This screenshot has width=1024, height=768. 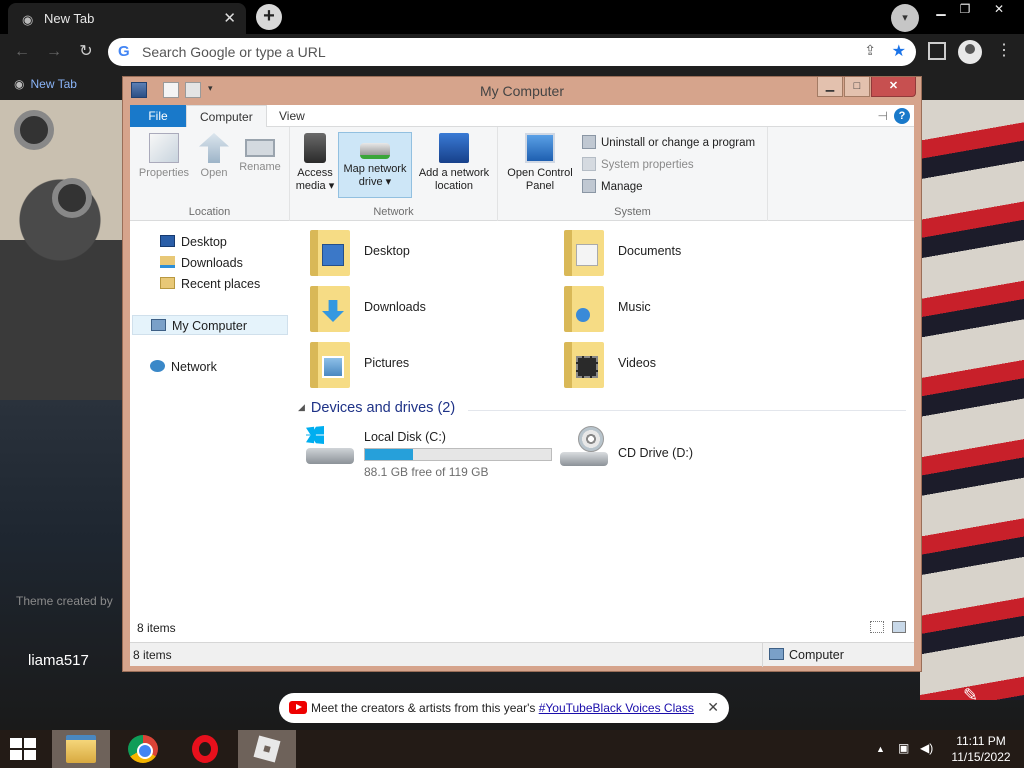 I want to click on chrome-icon, so click(x=143, y=749).